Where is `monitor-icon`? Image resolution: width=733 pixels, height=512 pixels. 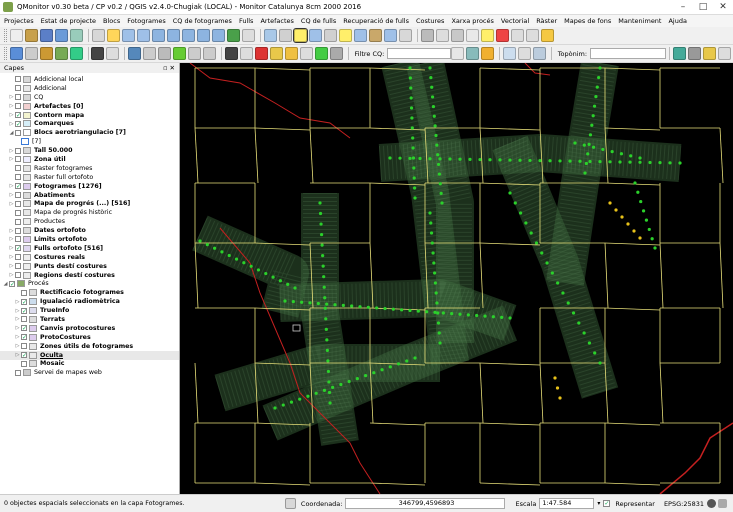
monitor-icon is located at coordinates (680, 53).